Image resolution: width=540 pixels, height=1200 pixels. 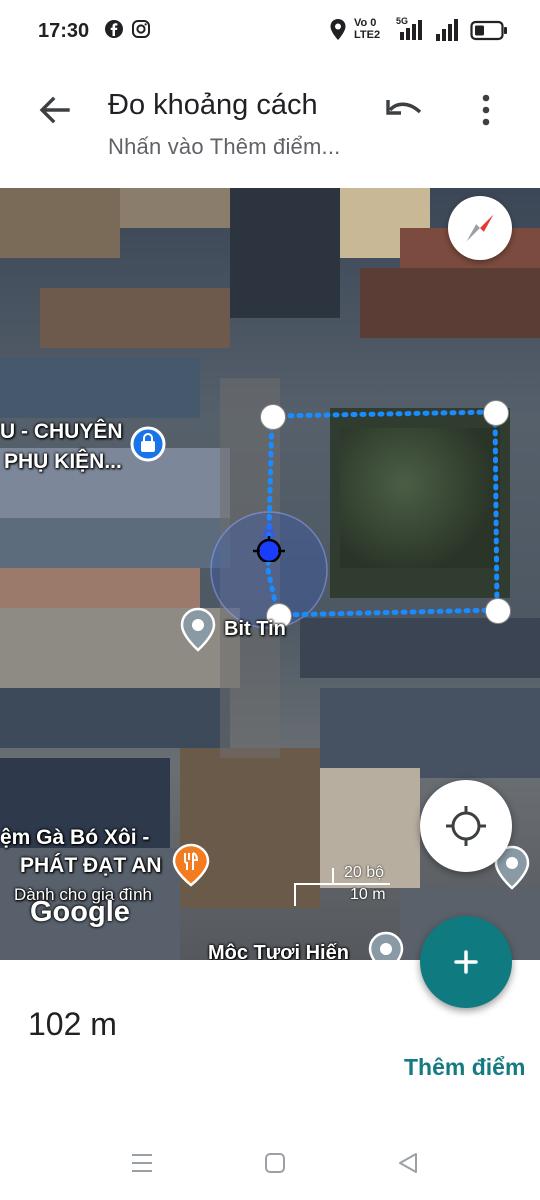 I want to click on scale-bottom-label: 10 m, so click(x=368, y=894).